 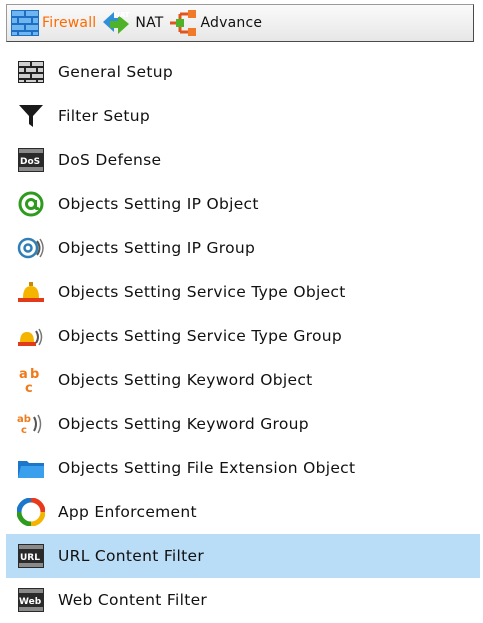 I want to click on menu-item-dos-defense: DoS DoS Defense, so click(x=243, y=160).